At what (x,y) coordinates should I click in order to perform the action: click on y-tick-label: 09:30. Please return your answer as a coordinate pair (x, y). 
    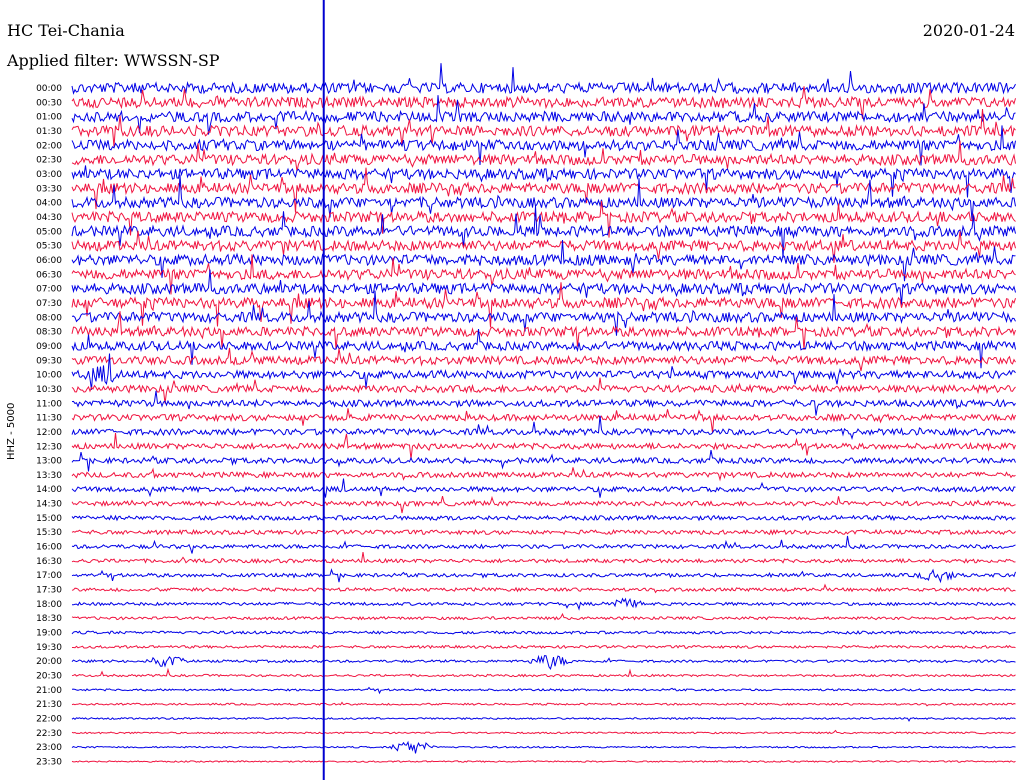
    Looking at the image, I should click on (49, 361).